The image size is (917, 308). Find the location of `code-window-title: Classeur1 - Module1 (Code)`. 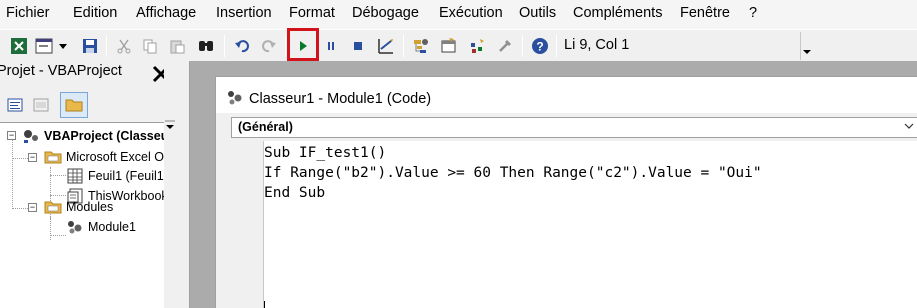

code-window-title: Classeur1 - Module1 (Code) is located at coordinates (340, 99).